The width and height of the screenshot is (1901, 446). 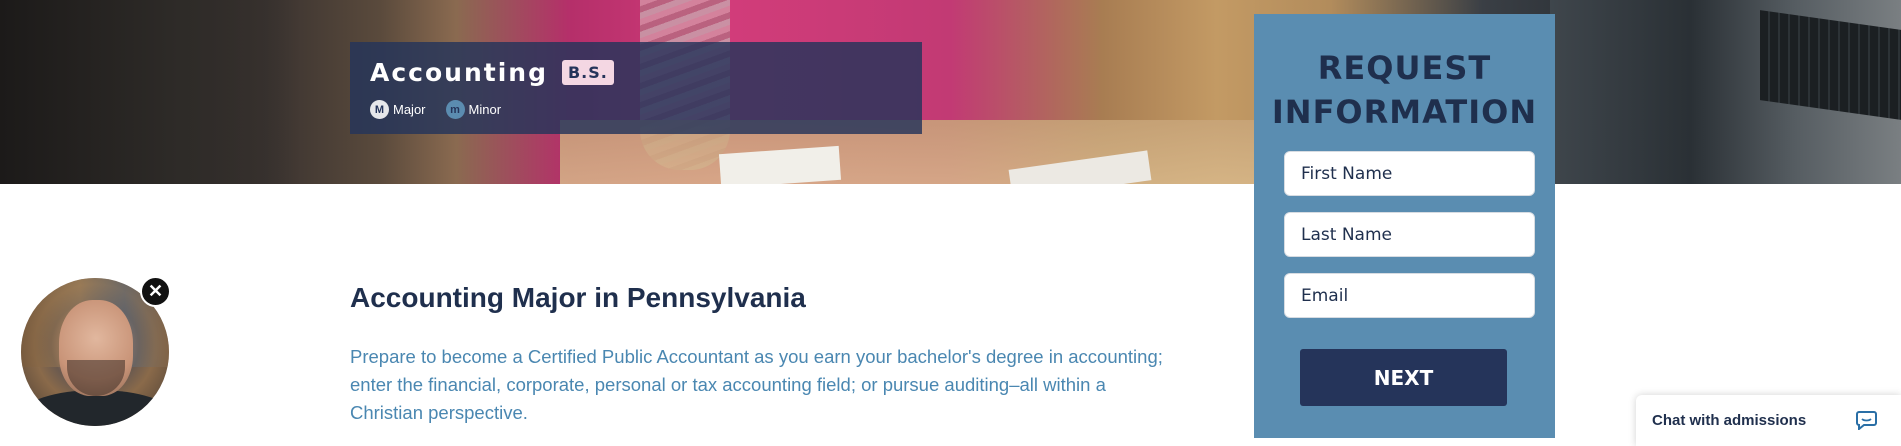 What do you see at coordinates (409, 109) in the screenshot?
I see `tag-major-label: Major` at bounding box center [409, 109].